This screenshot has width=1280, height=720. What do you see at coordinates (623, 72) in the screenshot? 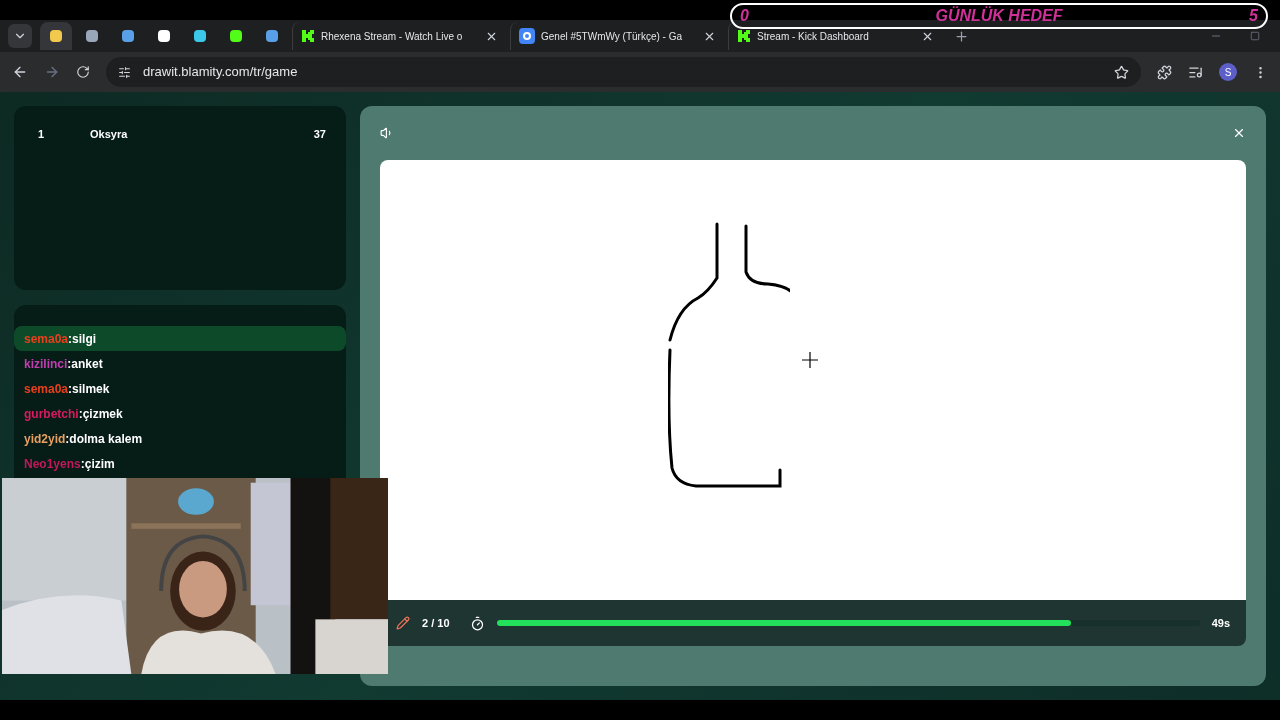
I see `address-bar: drawit.blamity.com/tr/game` at bounding box center [623, 72].